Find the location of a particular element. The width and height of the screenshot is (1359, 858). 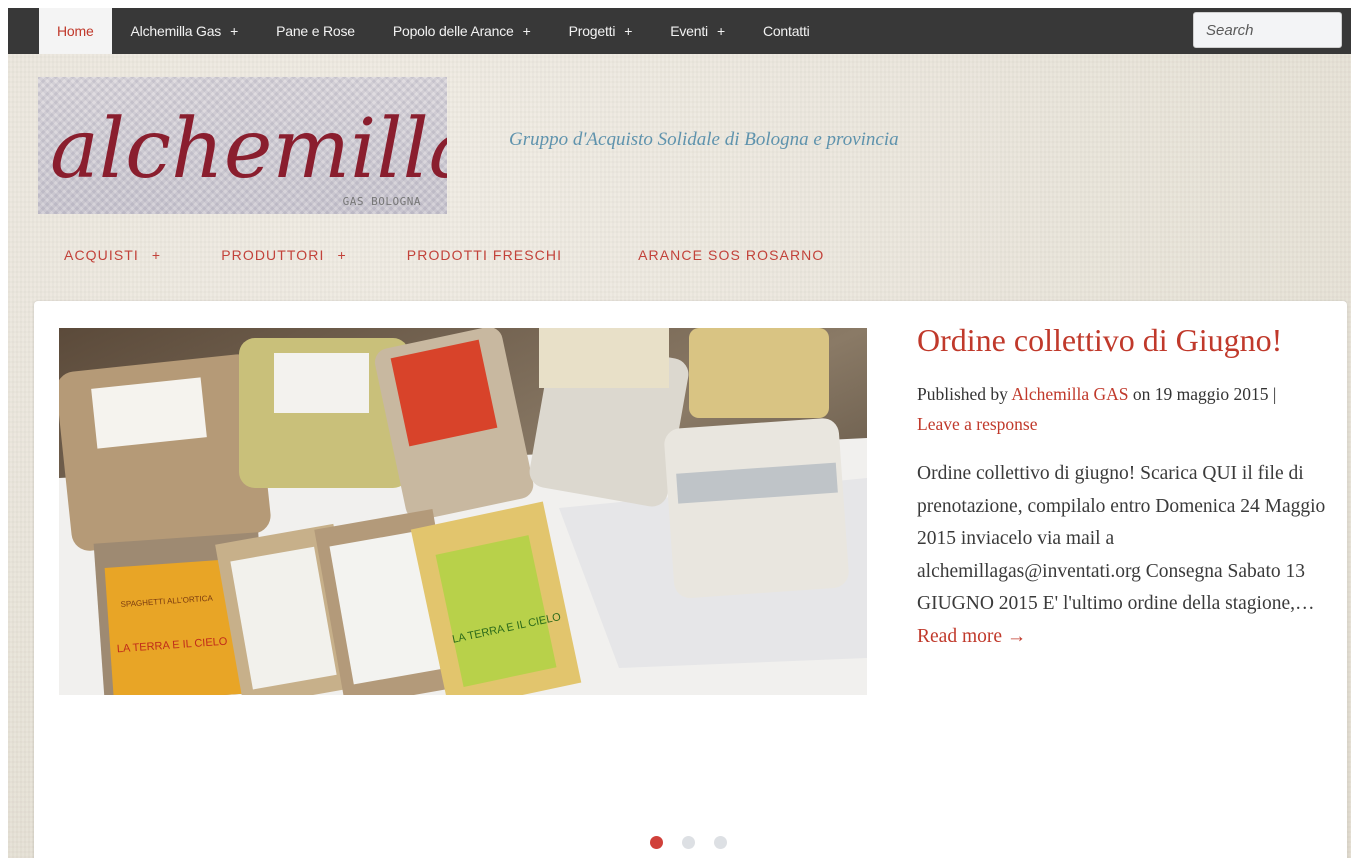

menu-item-label: Eventi is located at coordinates (689, 31).